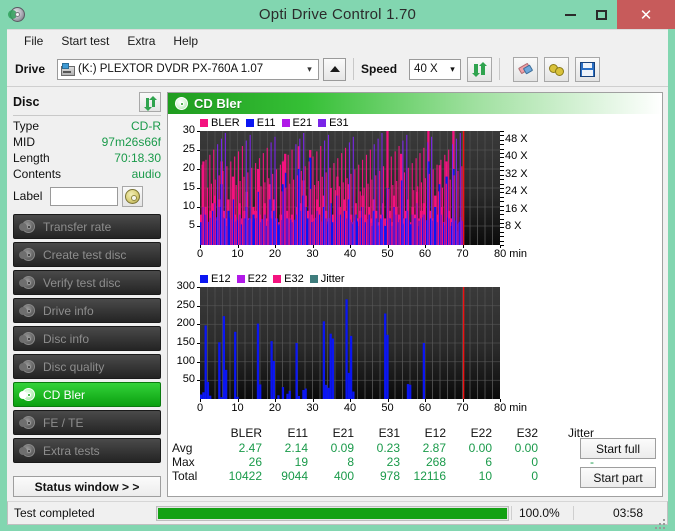  What do you see at coordinates (87, 366) in the screenshot?
I see `sidebar-item-disc-quality: Disc quality` at bounding box center [87, 366].